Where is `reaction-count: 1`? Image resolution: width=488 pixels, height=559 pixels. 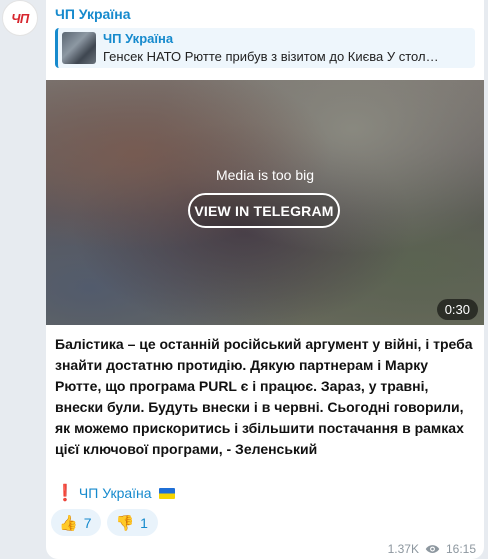
reaction-count: 1 is located at coordinates (144, 522).